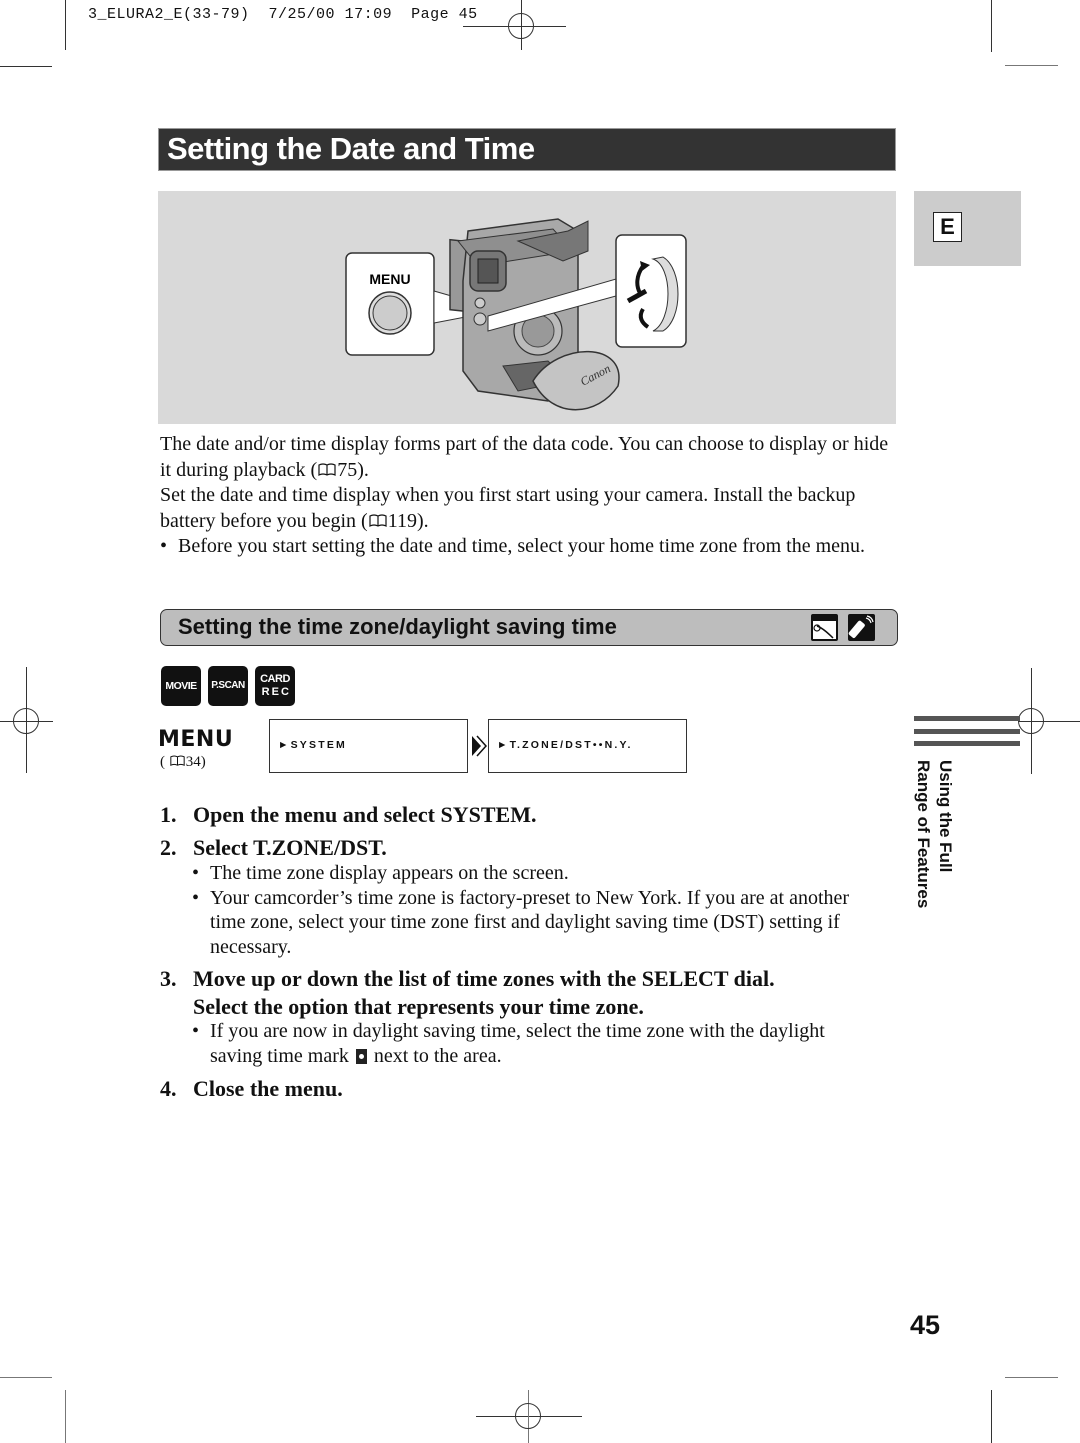 The image size is (1080, 1443). What do you see at coordinates (967, 228) in the screenshot?
I see `language-tab` at bounding box center [967, 228].